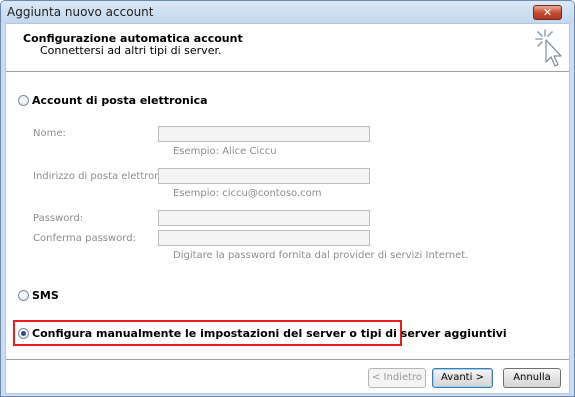  What do you see at coordinates (80, 12) in the screenshot?
I see `window-title: Aggiunta nuovo account` at bounding box center [80, 12].